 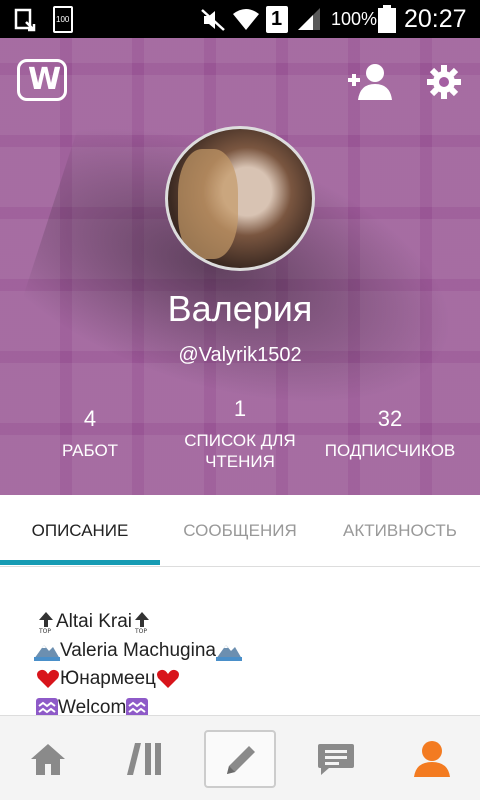 What do you see at coordinates (240, 308) in the screenshot?
I see `profile-name: Валерия` at bounding box center [240, 308].